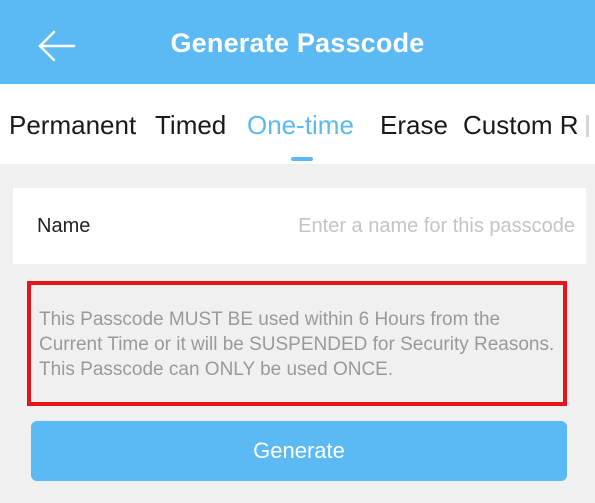 This screenshot has height=503, width=595. I want to click on tab-timed: Timed, so click(190, 125).